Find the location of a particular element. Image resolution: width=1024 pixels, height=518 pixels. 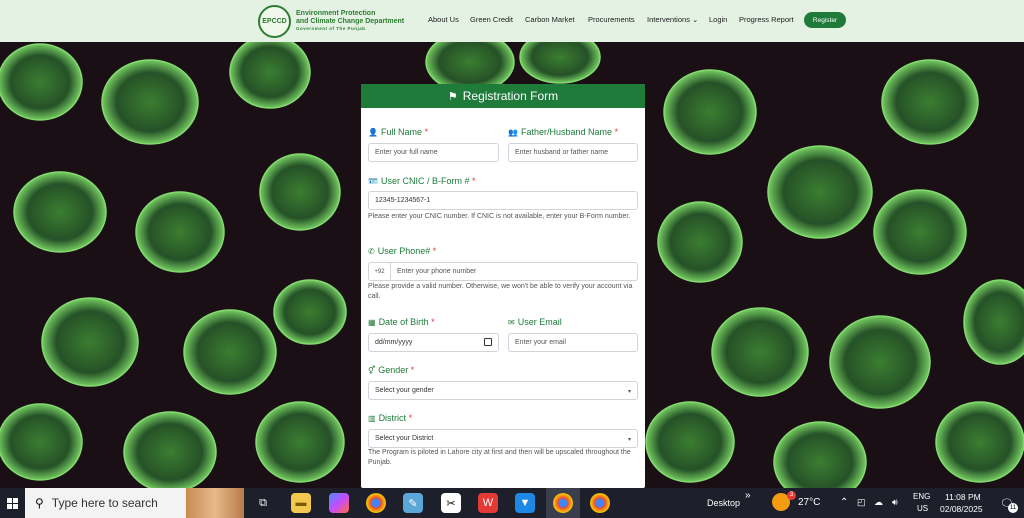

search-highlight-image is located at coordinates (215, 503).